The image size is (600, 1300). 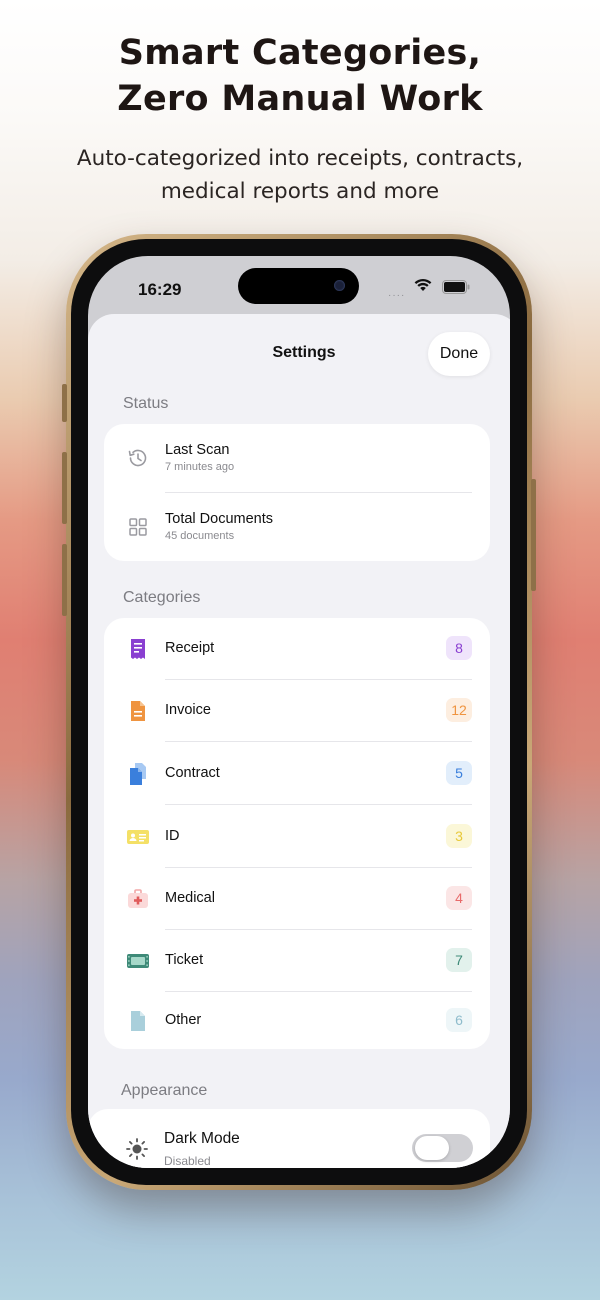 I want to click on category-row-medical: Medical 4, so click(x=297, y=898).